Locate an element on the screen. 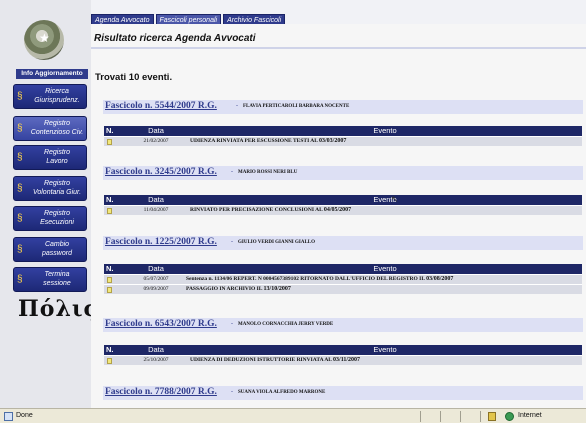  sidebar-item-ricerca-giurisprudenza: § Ricerca Giurisprudenz. is located at coordinates (50, 96).